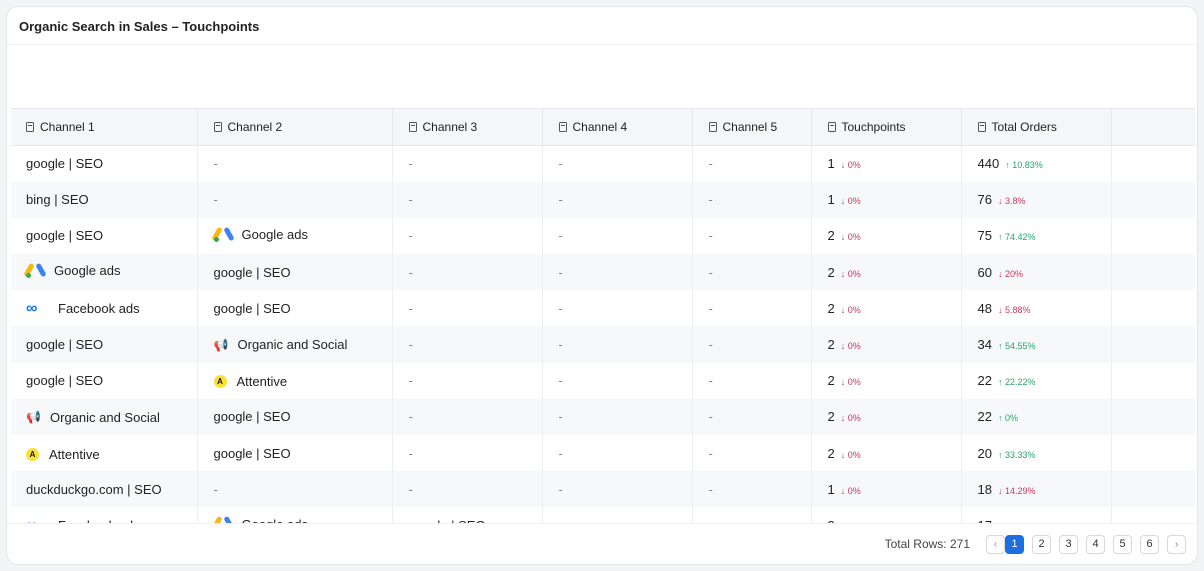 The image size is (1204, 571). I want to click on meta-icon: ∞, so click(32, 308).